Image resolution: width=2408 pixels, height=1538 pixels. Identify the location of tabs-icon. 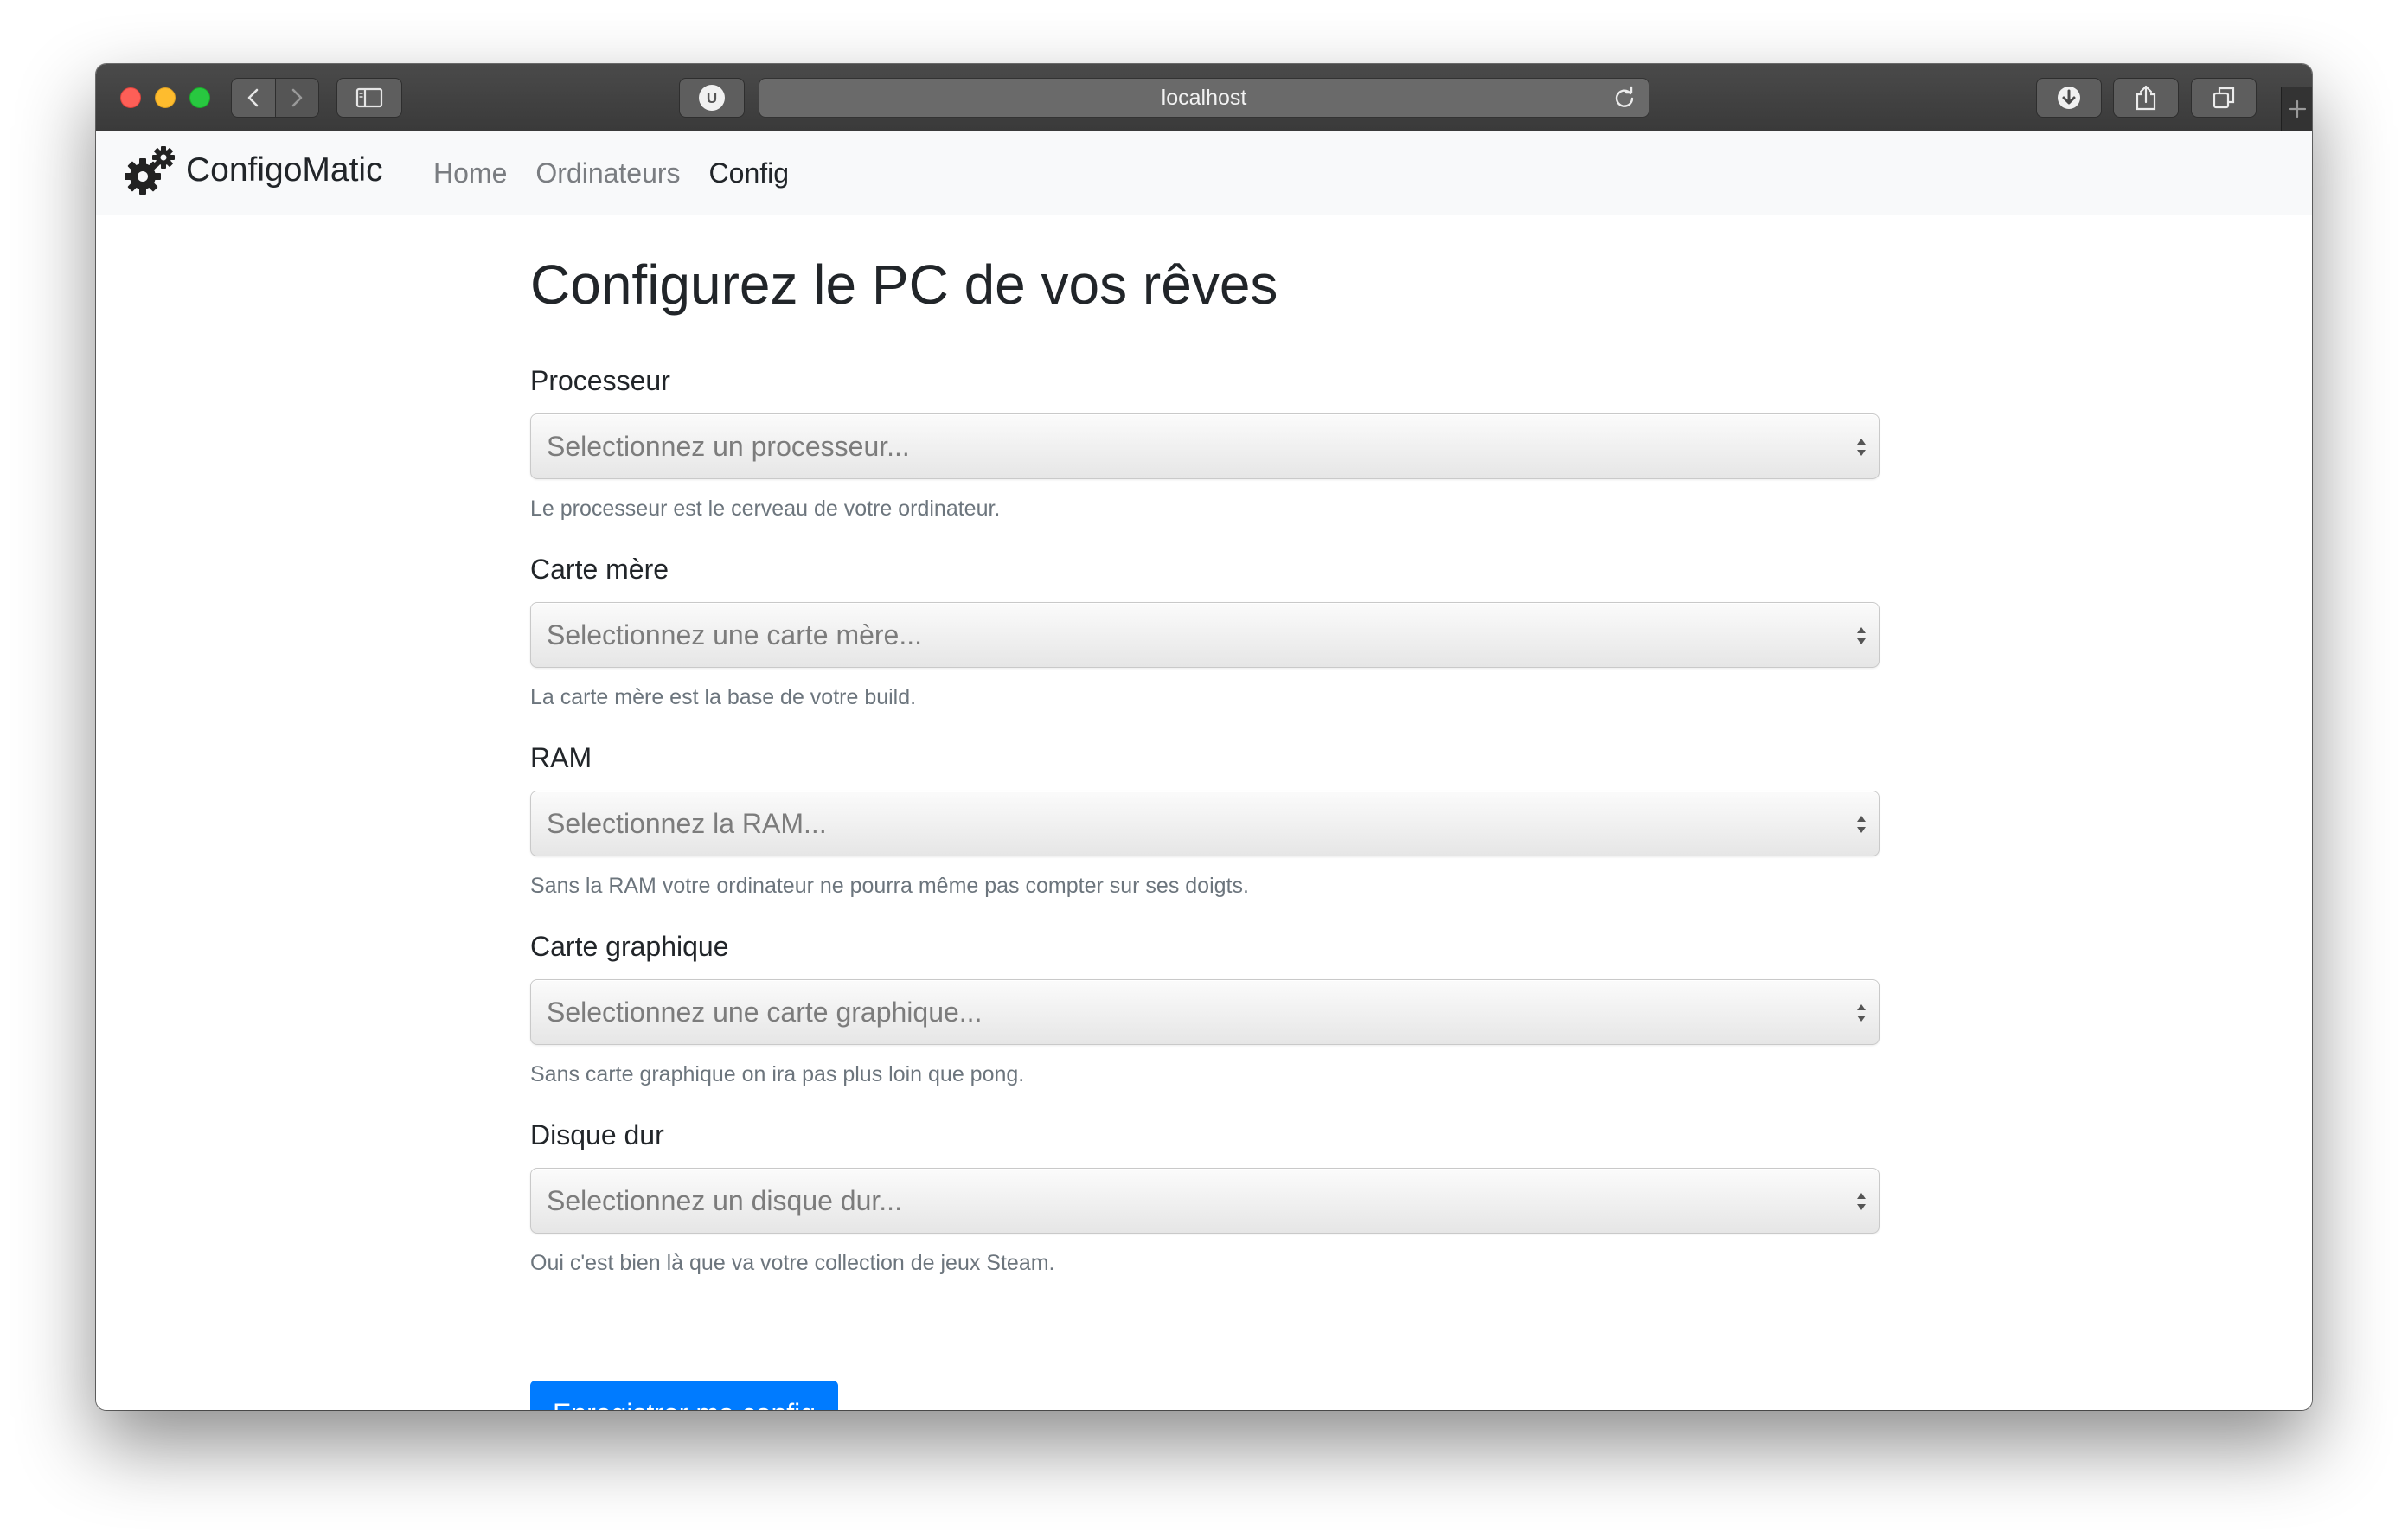
(2224, 98).